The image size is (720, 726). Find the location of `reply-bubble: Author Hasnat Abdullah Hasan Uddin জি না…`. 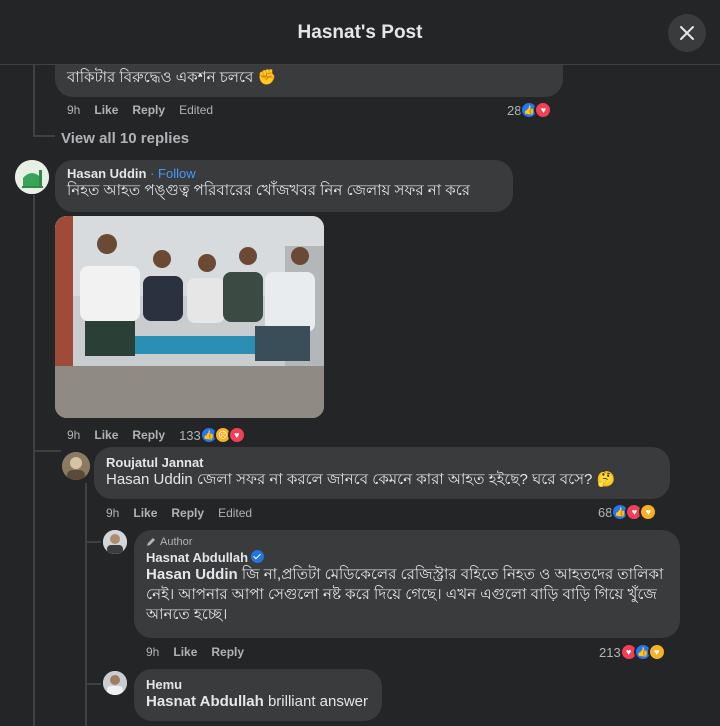

reply-bubble: Author Hasnat Abdullah Hasan Uddin জি না… is located at coordinates (407, 584).